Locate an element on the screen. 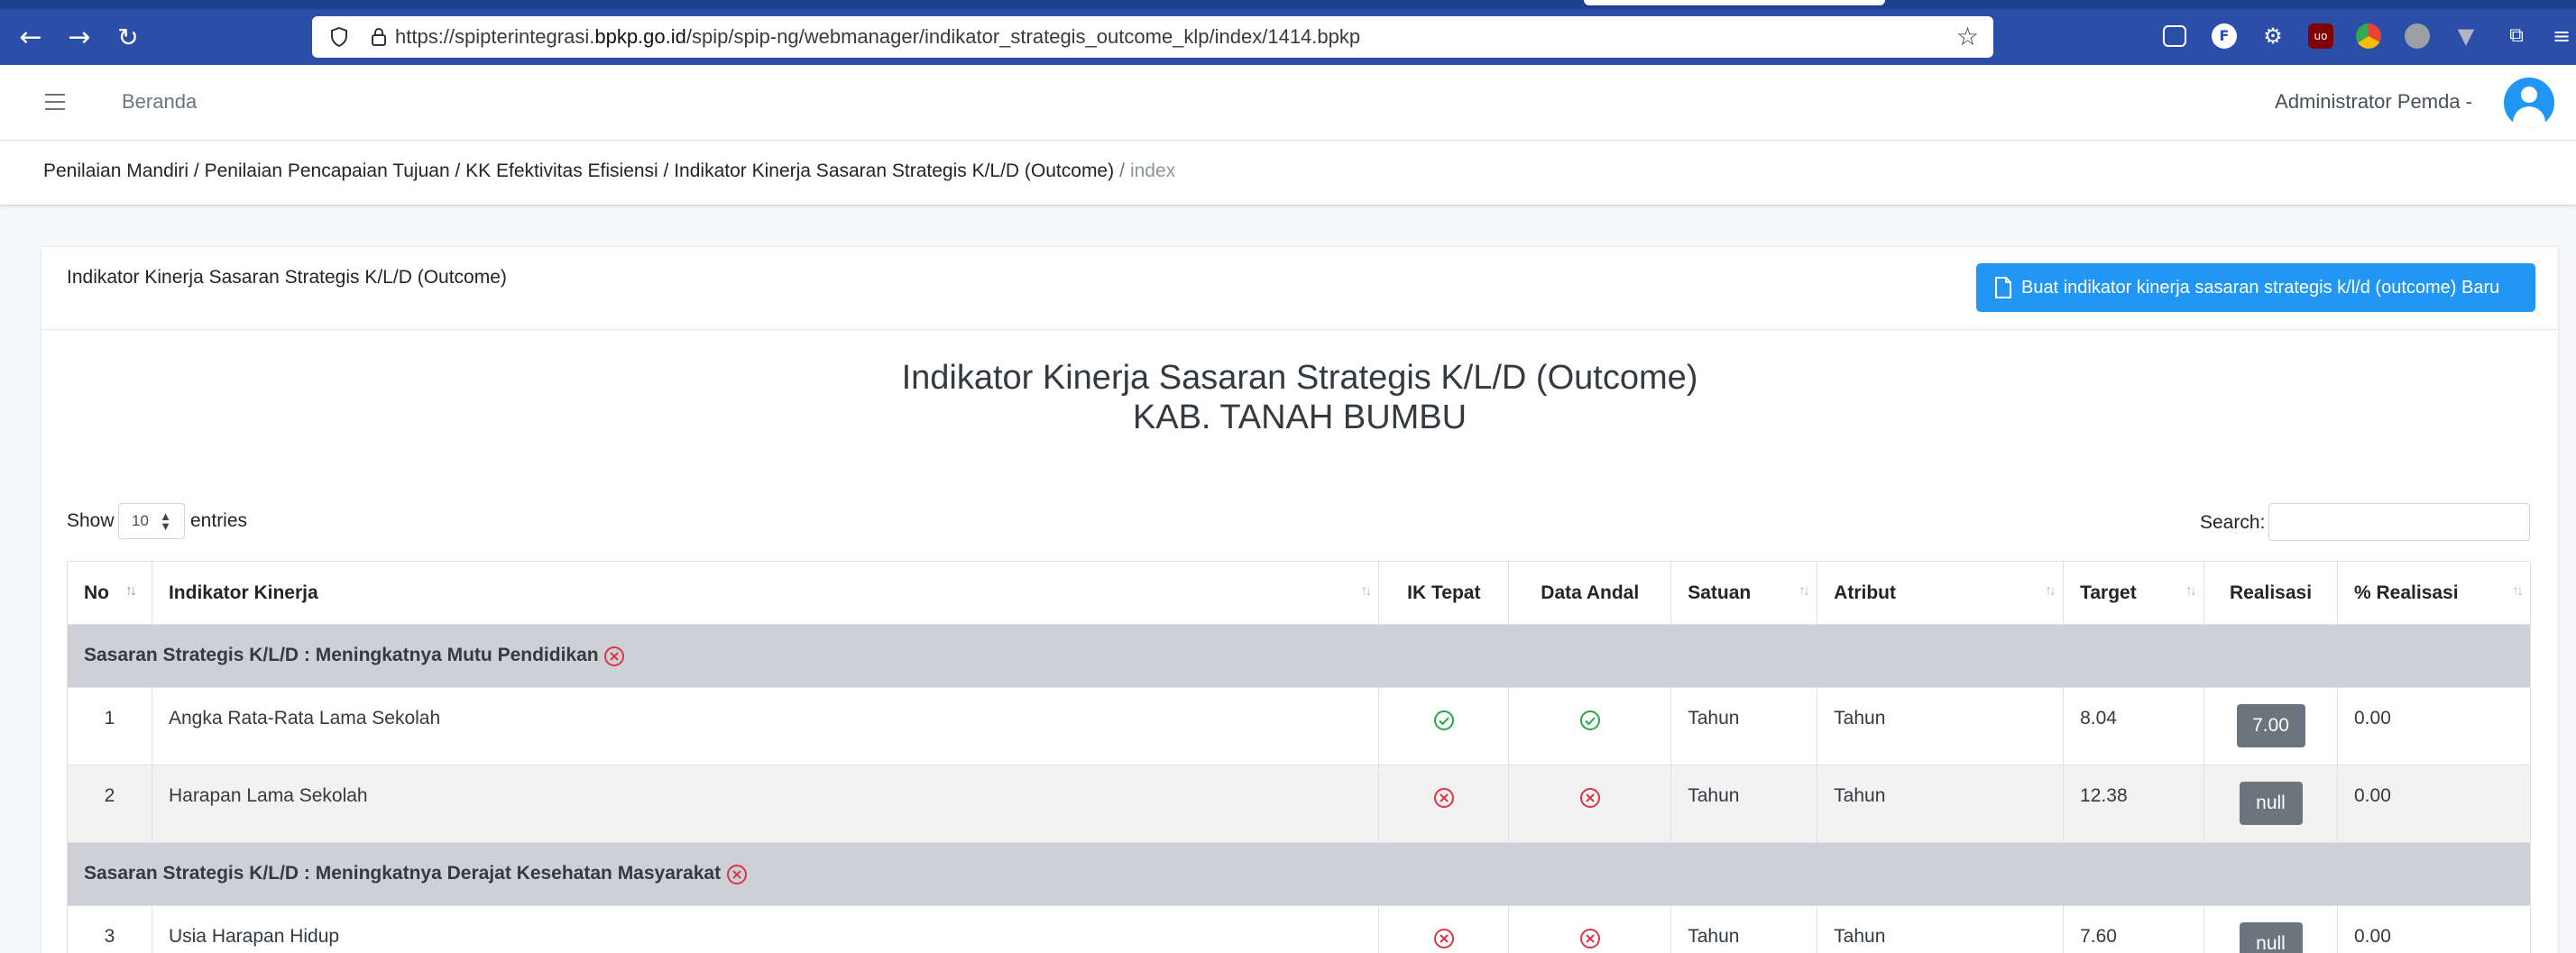 This screenshot has height=953, width=2576. cell-target: 12.38 is located at coordinates (2134, 804).